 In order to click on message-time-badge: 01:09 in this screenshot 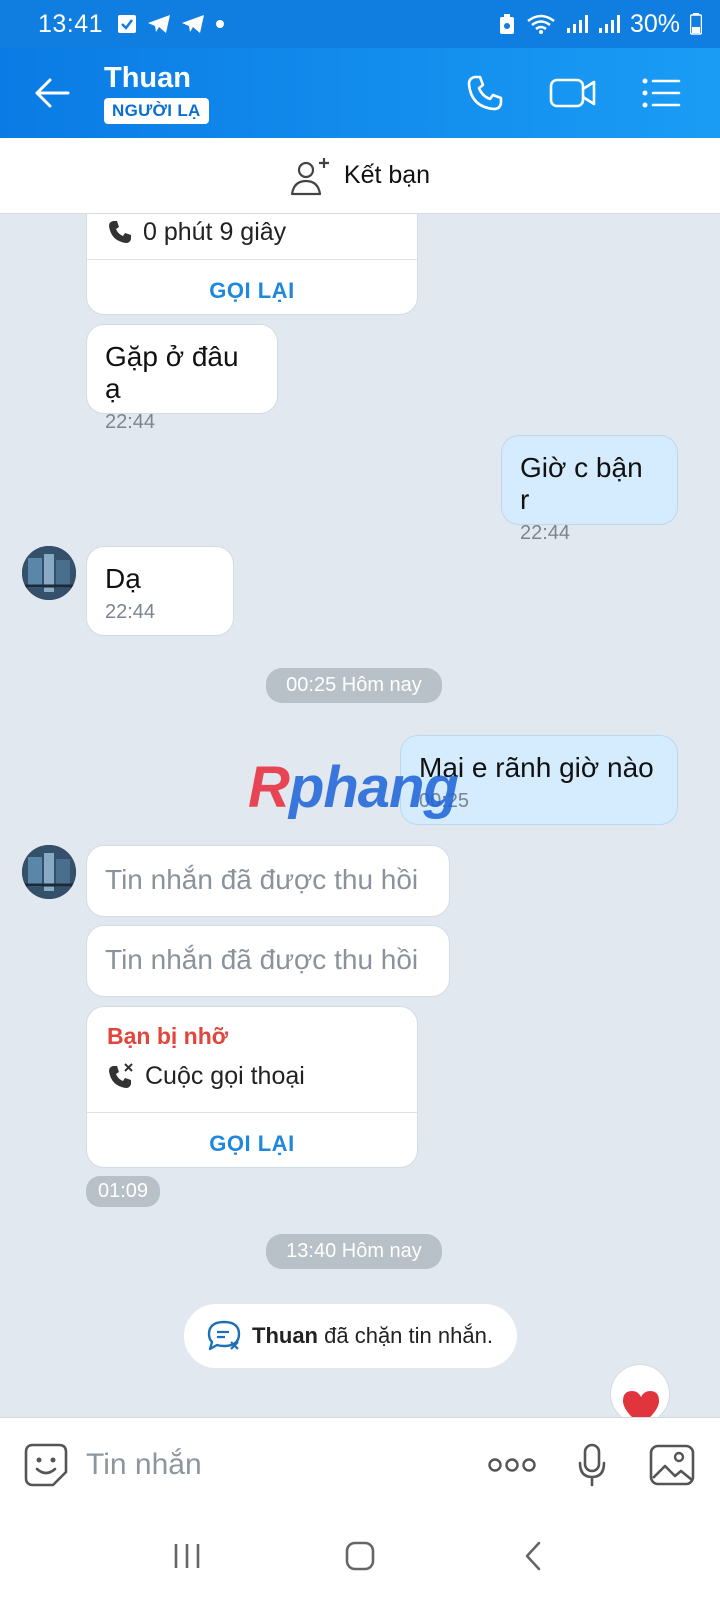, I will do `click(123, 1191)`.